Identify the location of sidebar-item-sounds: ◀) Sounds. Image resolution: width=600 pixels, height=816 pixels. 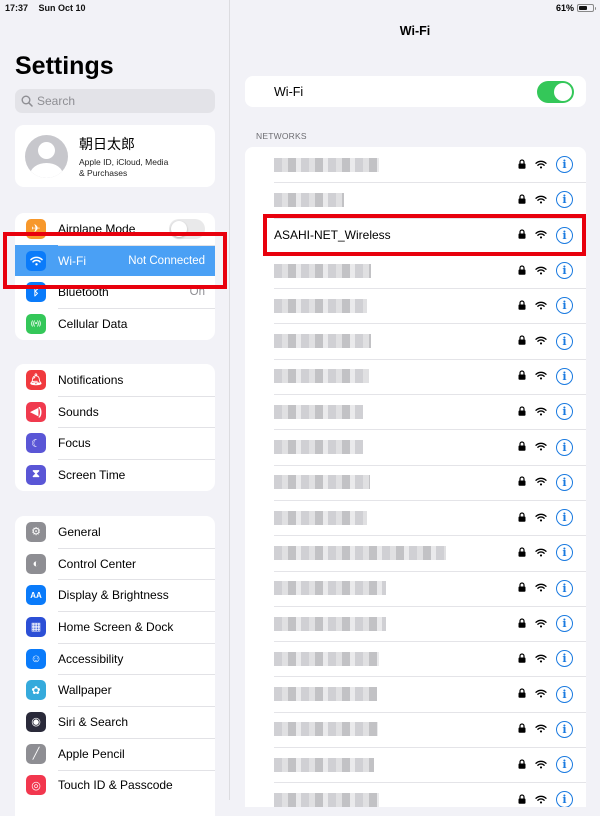
(115, 411).